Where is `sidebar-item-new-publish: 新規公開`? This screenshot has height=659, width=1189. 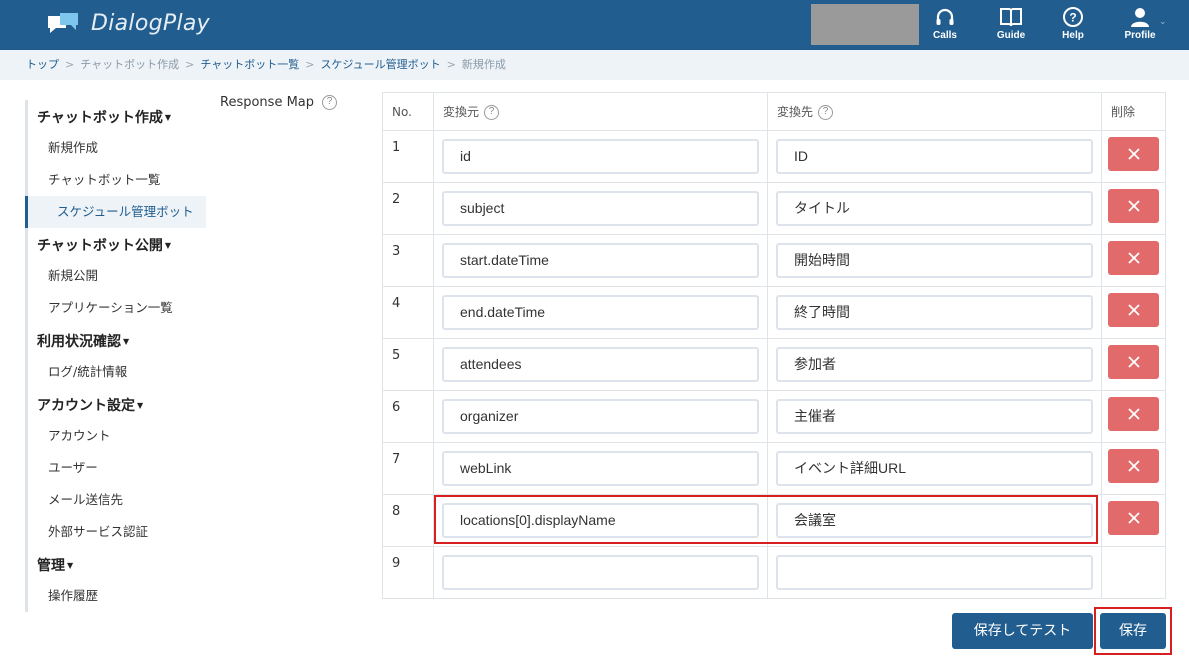 sidebar-item-new-publish: 新規公開 is located at coordinates (117, 276).